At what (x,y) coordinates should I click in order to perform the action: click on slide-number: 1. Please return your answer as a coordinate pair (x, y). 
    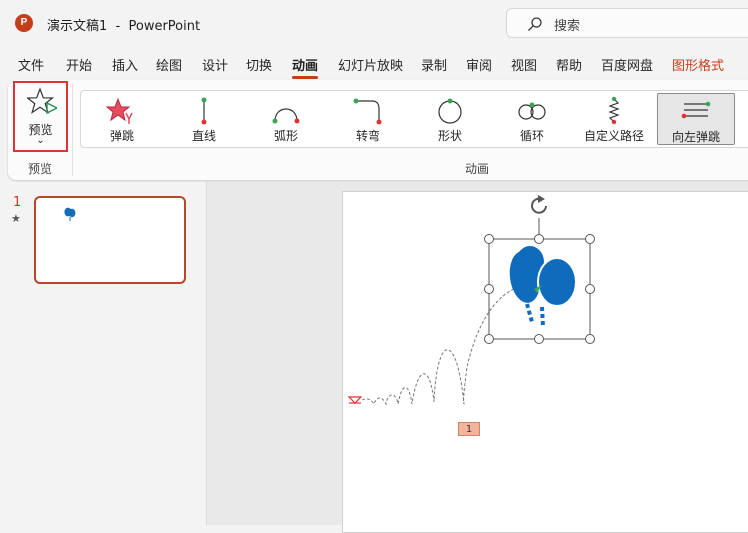
    Looking at the image, I should click on (17, 202).